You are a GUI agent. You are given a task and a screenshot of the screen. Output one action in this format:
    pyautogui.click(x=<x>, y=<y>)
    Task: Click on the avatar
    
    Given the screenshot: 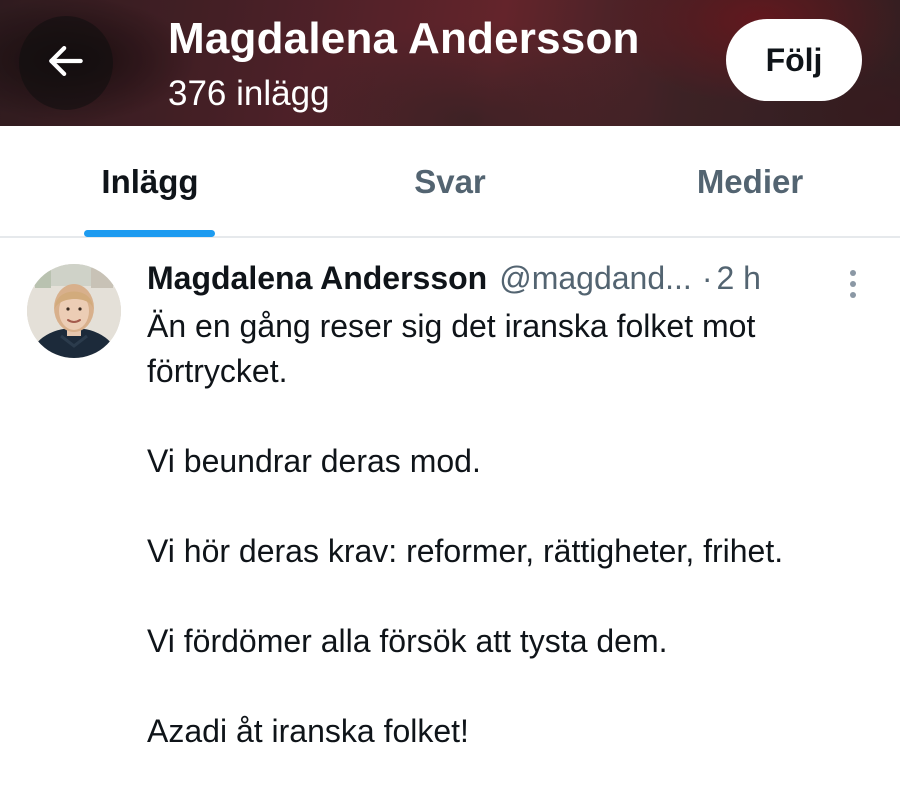 What is the action you would take?
    pyautogui.click(x=74, y=311)
    